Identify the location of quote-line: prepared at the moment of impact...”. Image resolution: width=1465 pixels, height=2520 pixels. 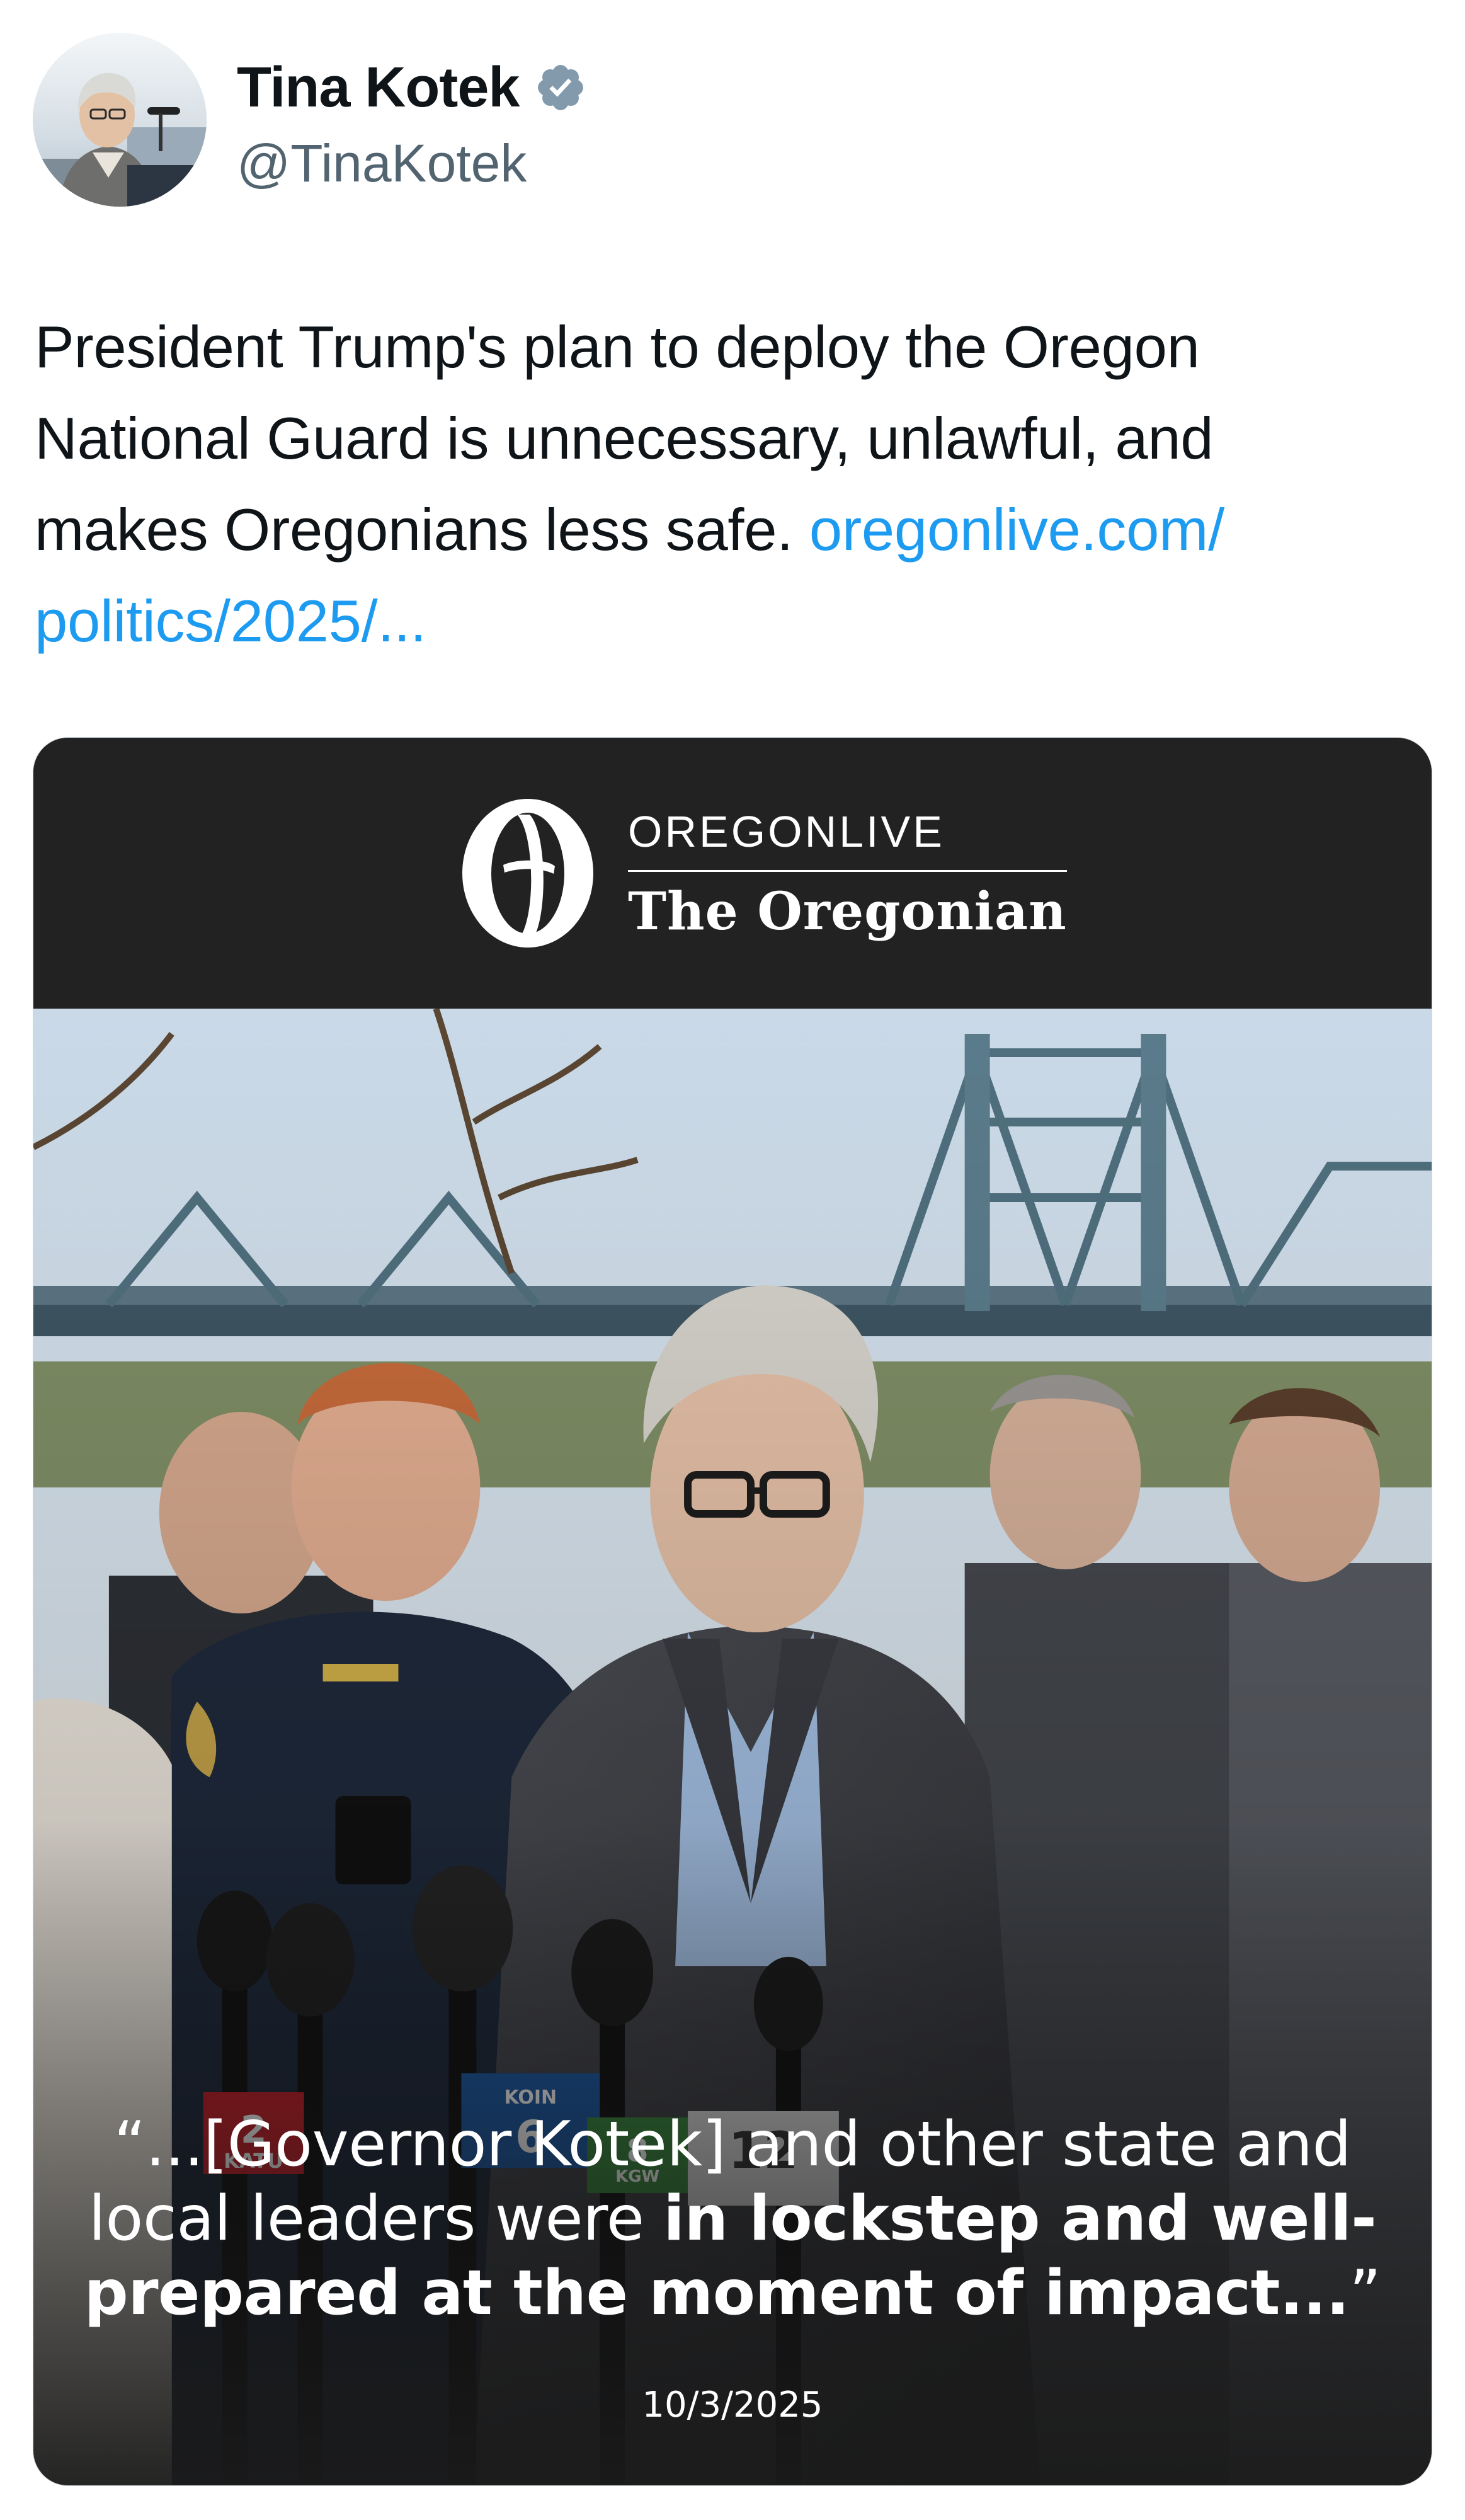
(732, 2293).